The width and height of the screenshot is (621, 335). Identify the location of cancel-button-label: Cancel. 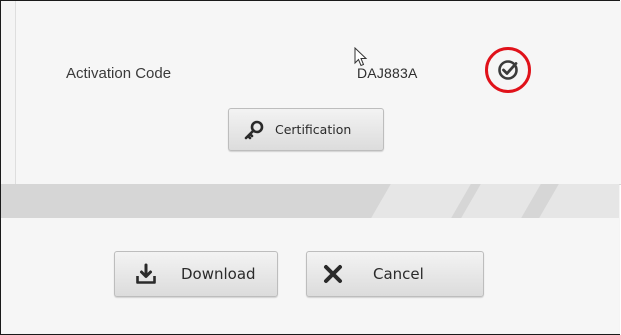
(398, 274).